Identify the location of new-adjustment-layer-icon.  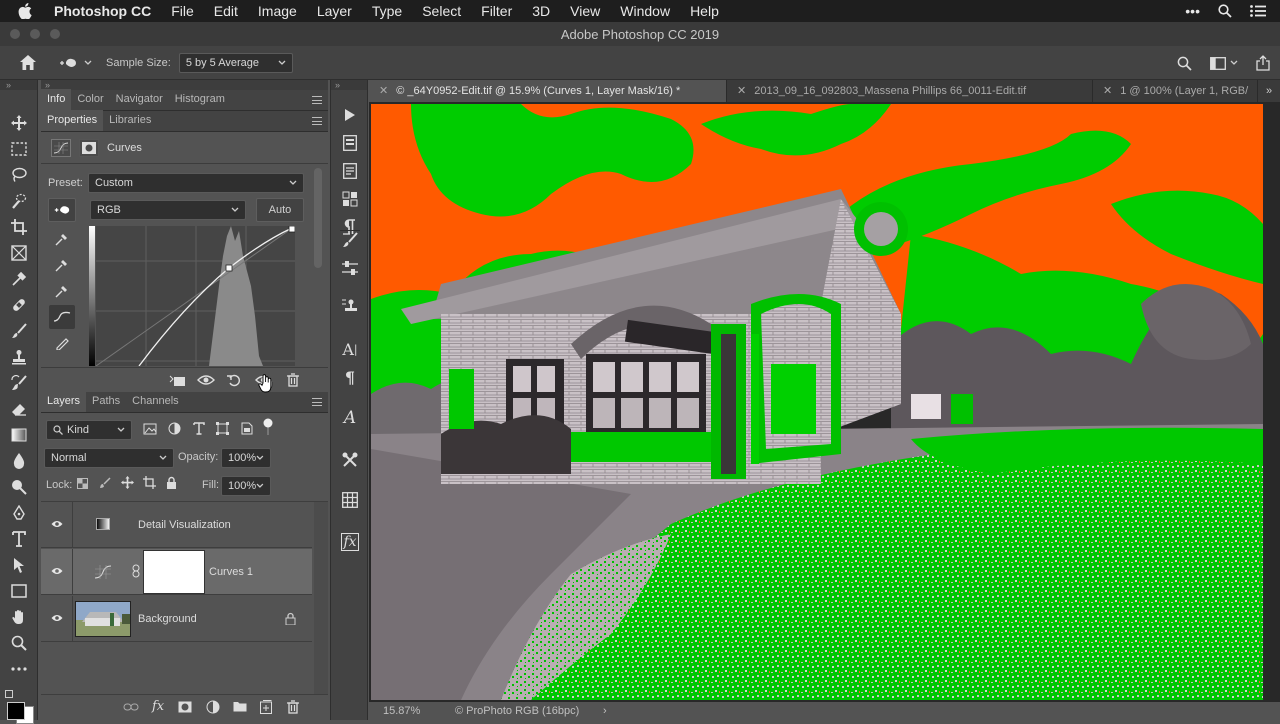
(213, 707).